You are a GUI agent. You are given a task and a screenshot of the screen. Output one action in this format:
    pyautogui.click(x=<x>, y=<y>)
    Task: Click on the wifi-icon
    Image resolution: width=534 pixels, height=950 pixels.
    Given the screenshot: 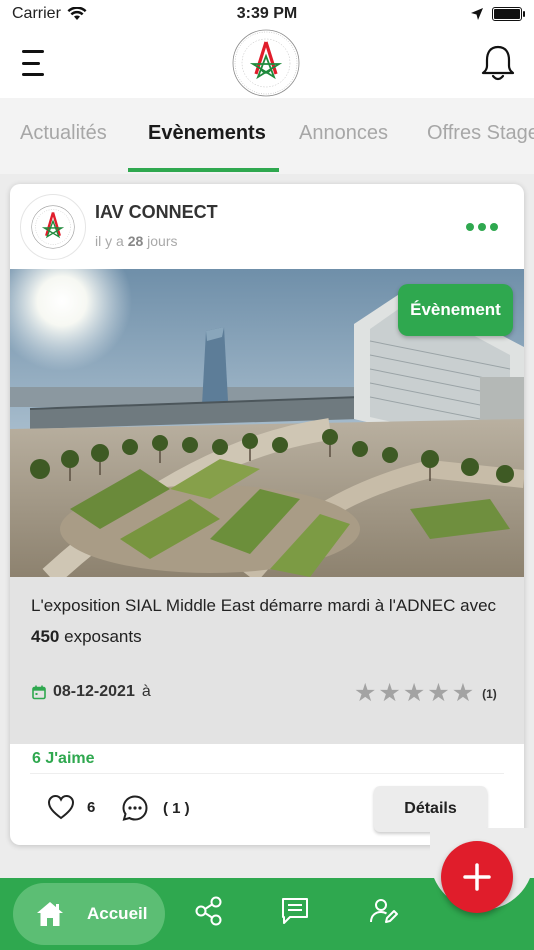 What is the action you would take?
    pyautogui.click(x=77, y=13)
    